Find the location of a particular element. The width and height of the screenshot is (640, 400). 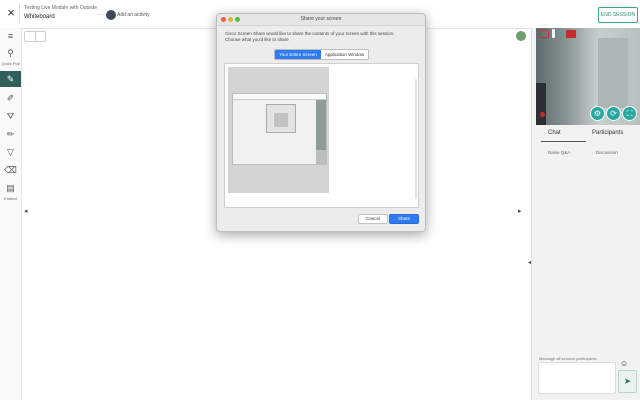

dialog-prompt: Choose what you'd like to share is located at coordinates (257, 39).